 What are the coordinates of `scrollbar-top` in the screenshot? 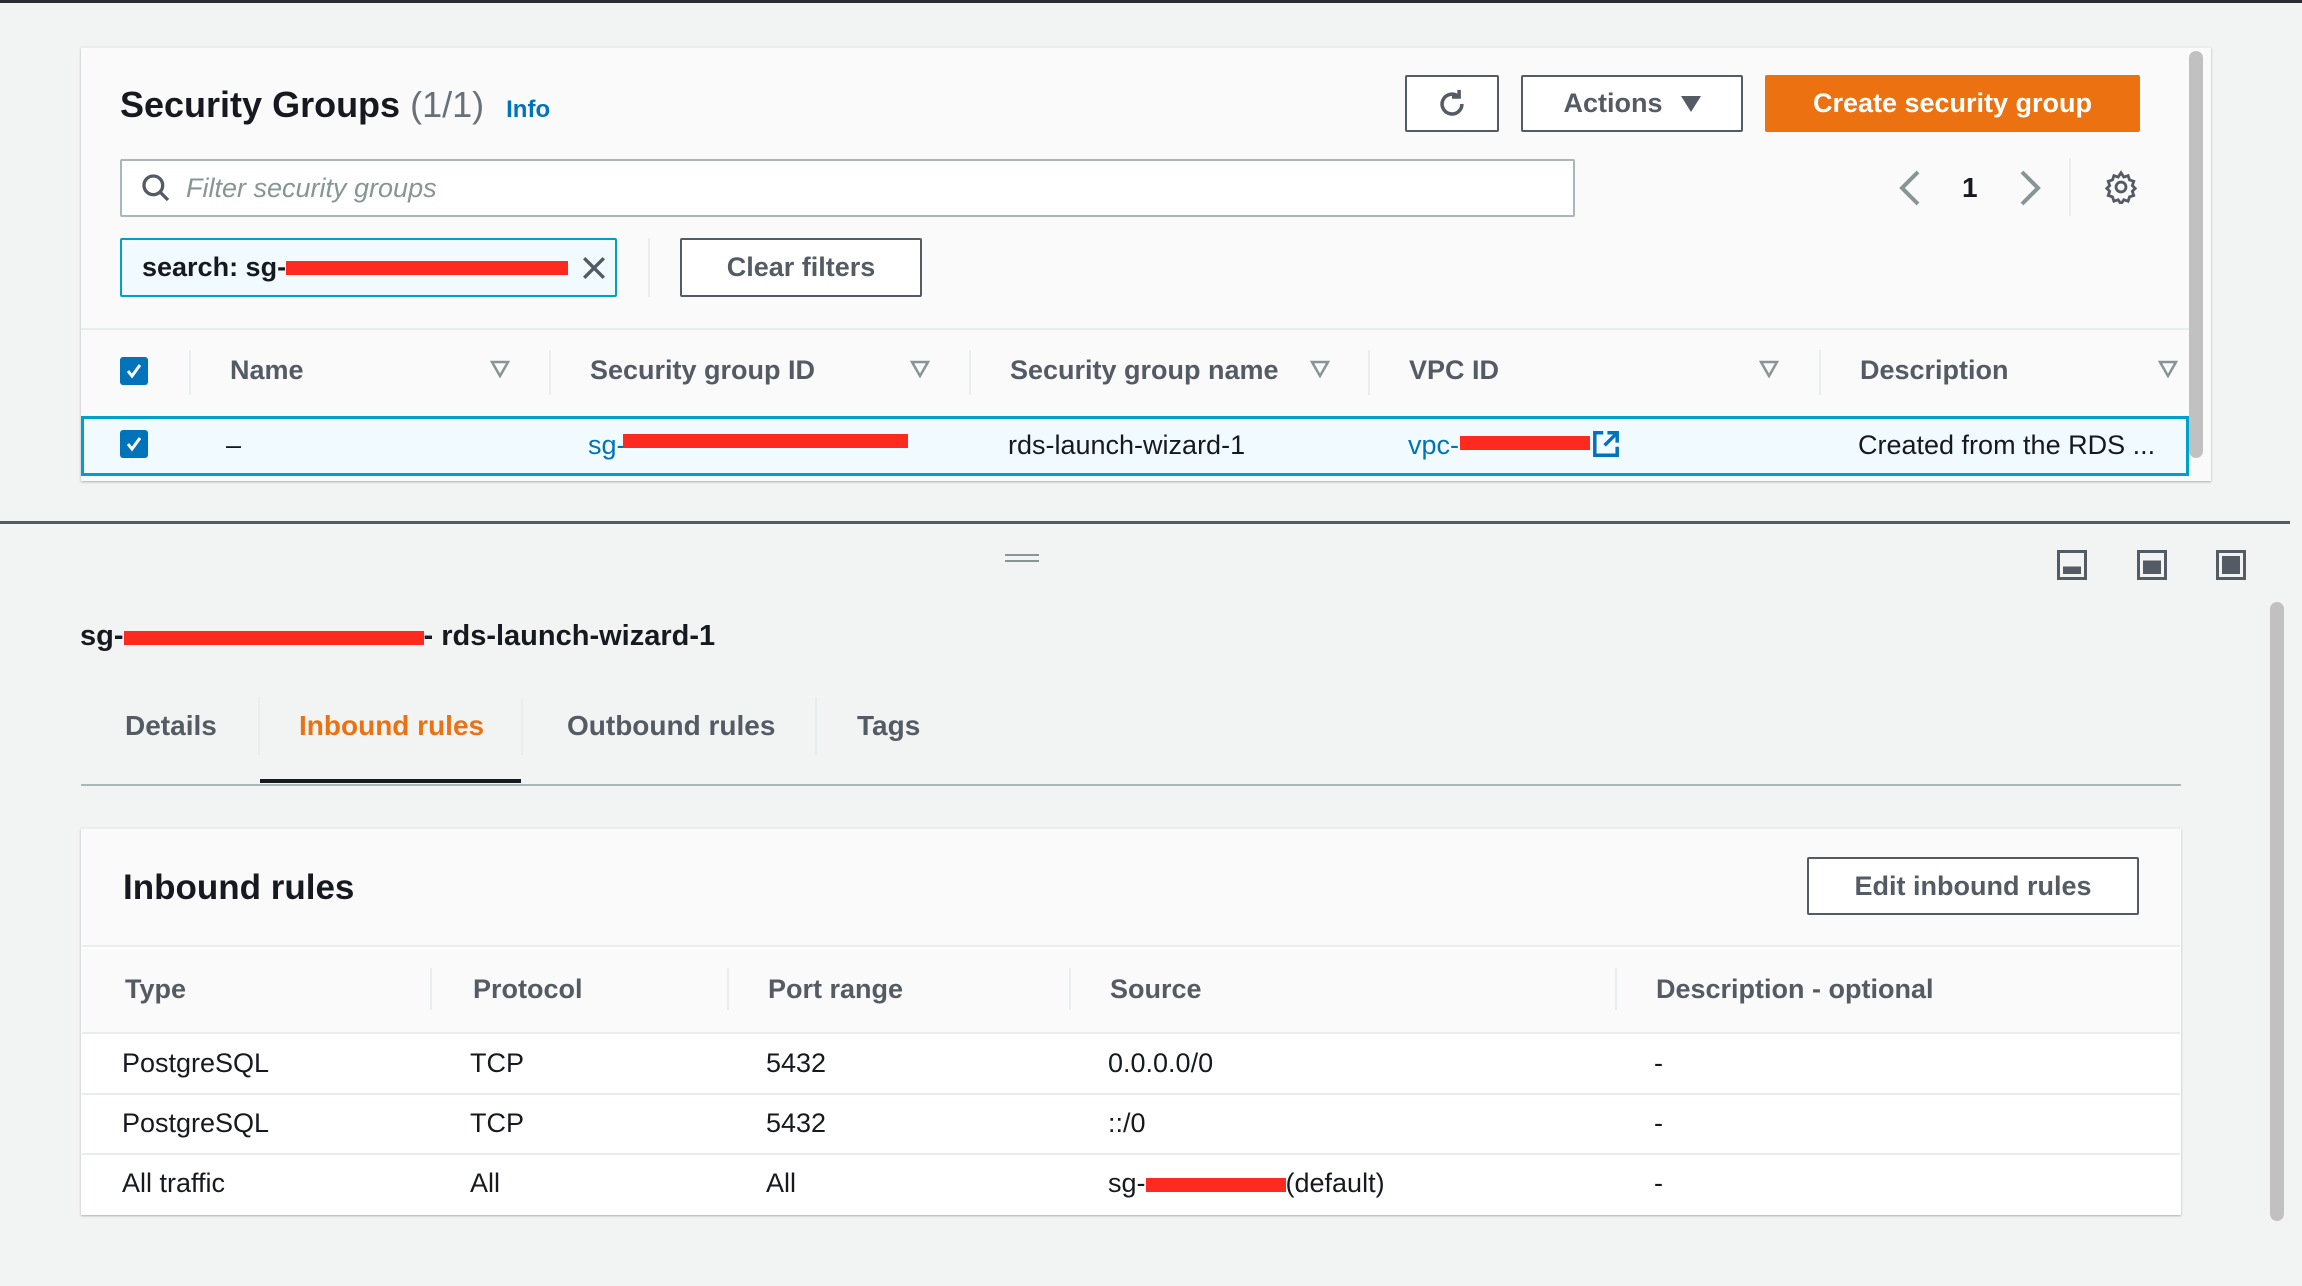 It's located at (2196, 254).